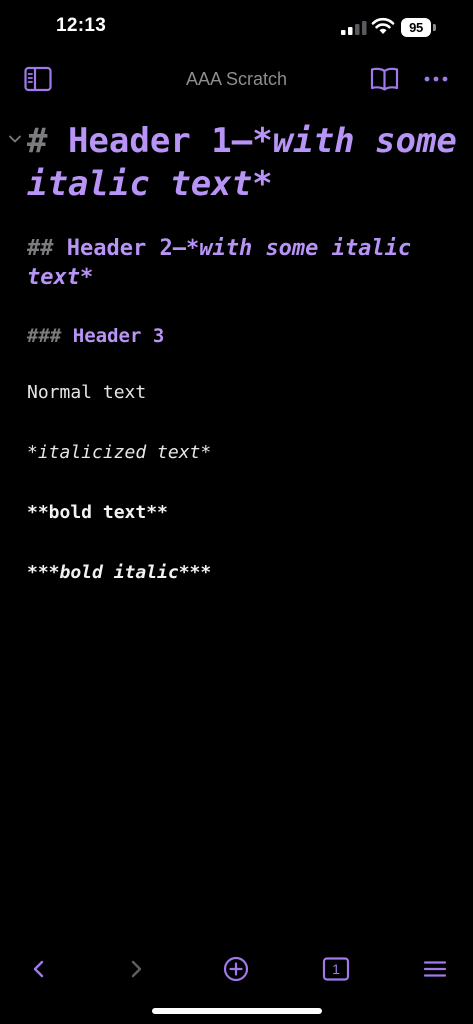  What do you see at coordinates (237, 1011) in the screenshot?
I see `home-indicator` at bounding box center [237, 1011].